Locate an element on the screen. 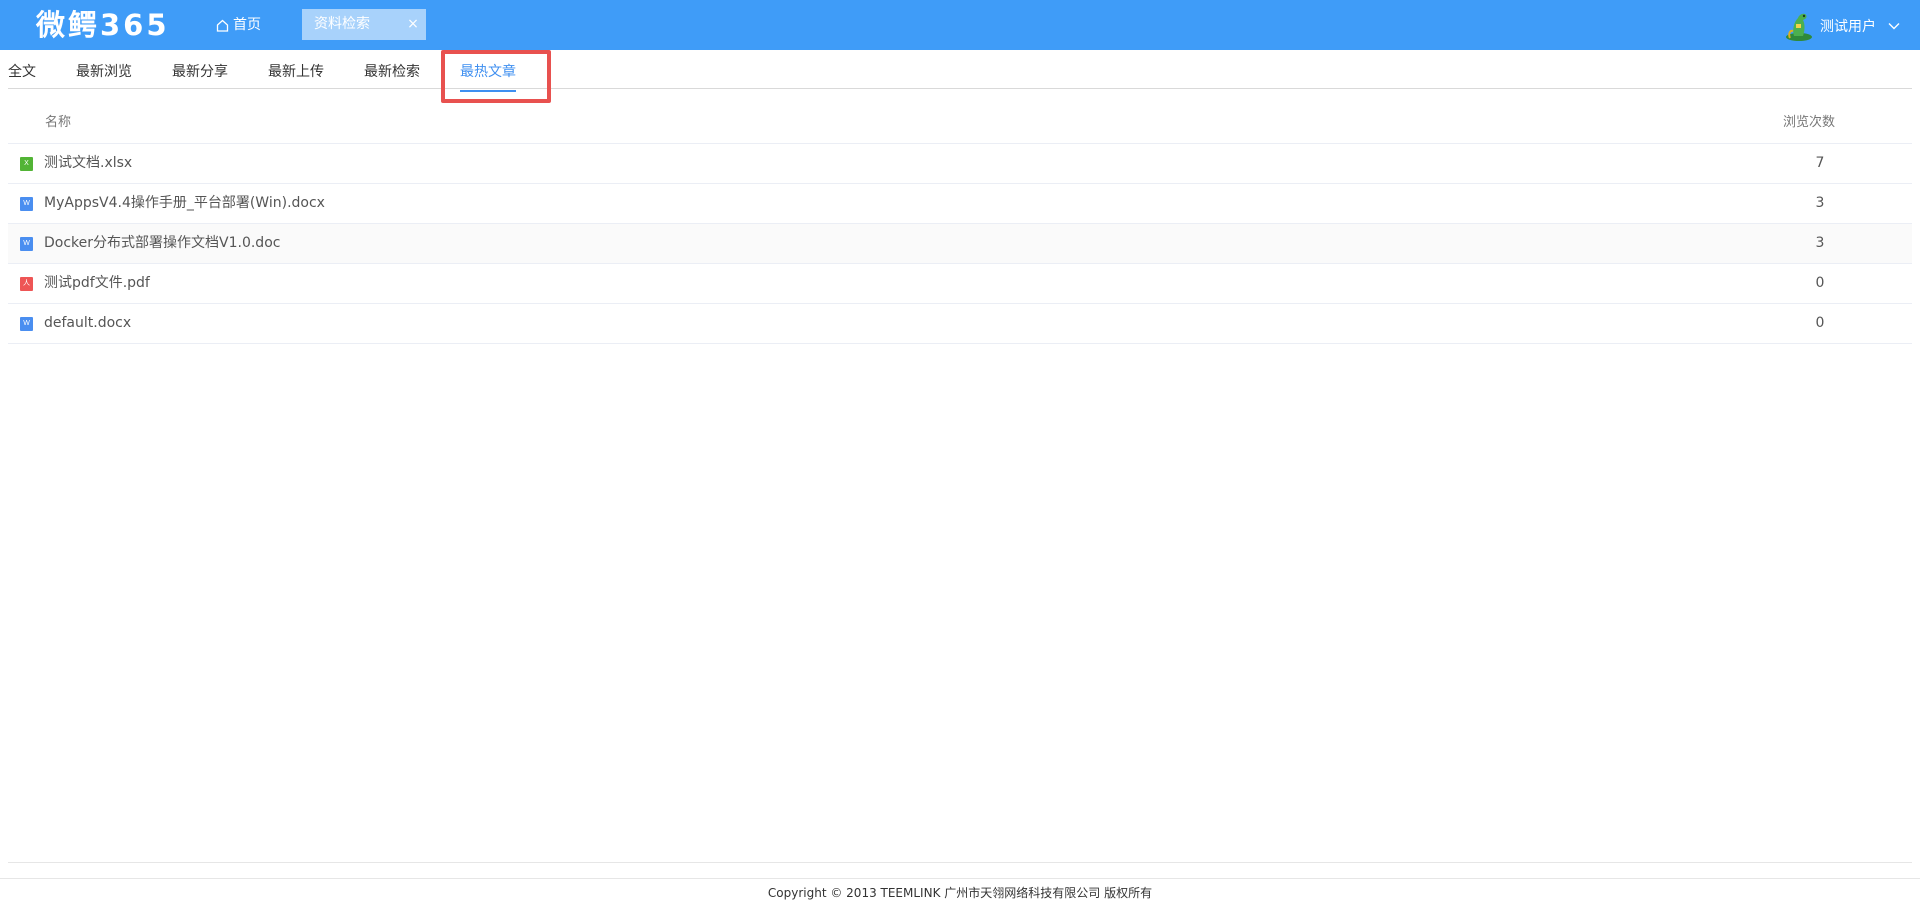 This screenshot has width=1920, height=910. open-tab-label: 资料检索 is located at coordinates (342, 24).